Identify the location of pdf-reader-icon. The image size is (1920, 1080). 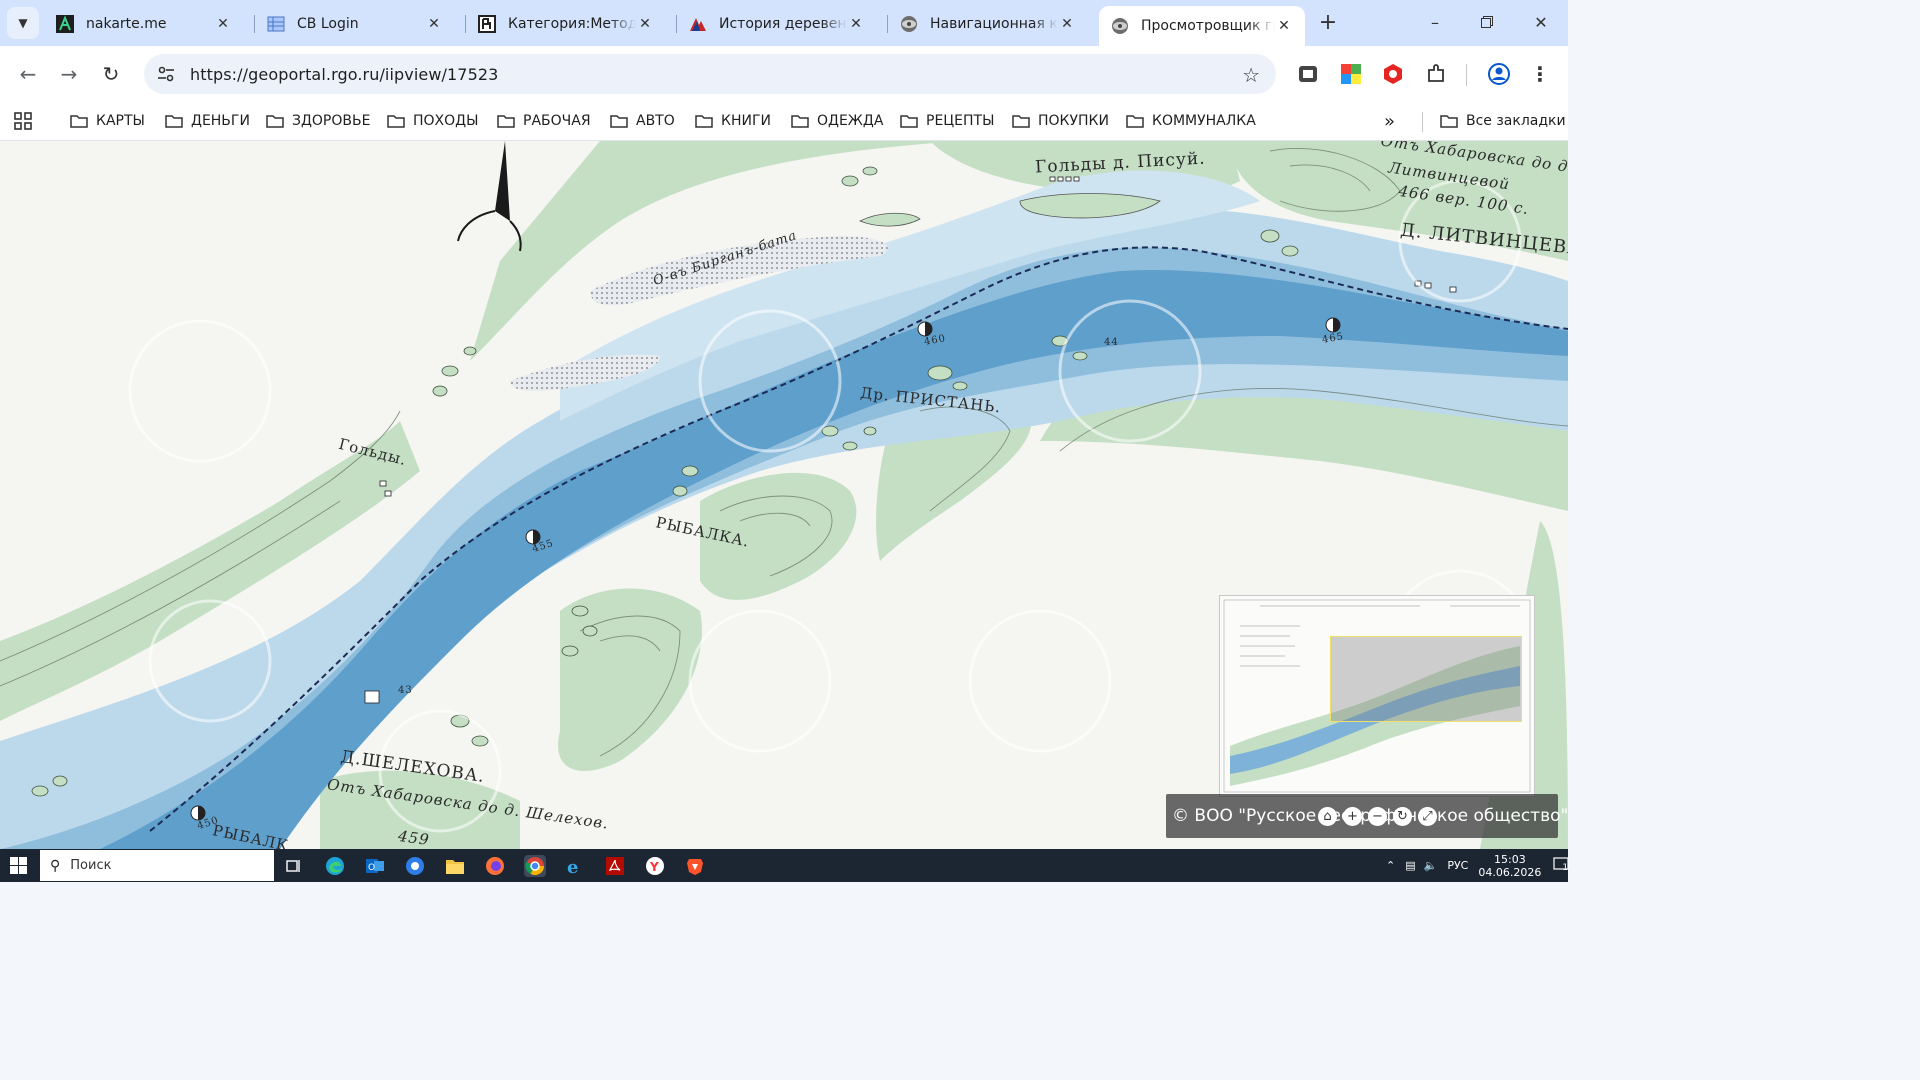
(615, 866).